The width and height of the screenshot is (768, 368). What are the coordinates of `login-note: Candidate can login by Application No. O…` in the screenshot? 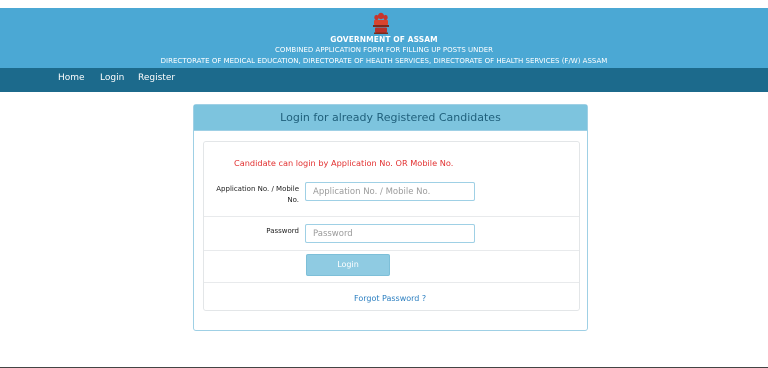 It's located at (344, 163).